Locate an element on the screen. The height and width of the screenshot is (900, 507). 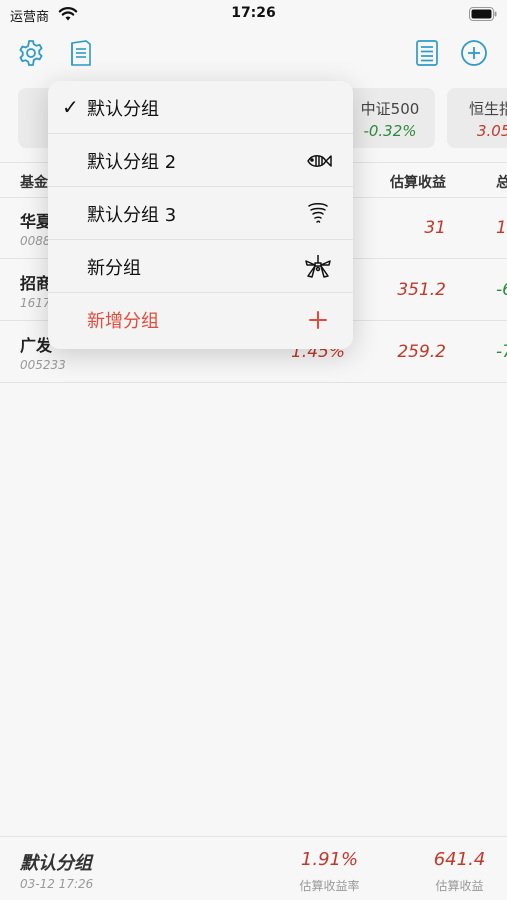
gear-icon is located at coordinates (31, 53).